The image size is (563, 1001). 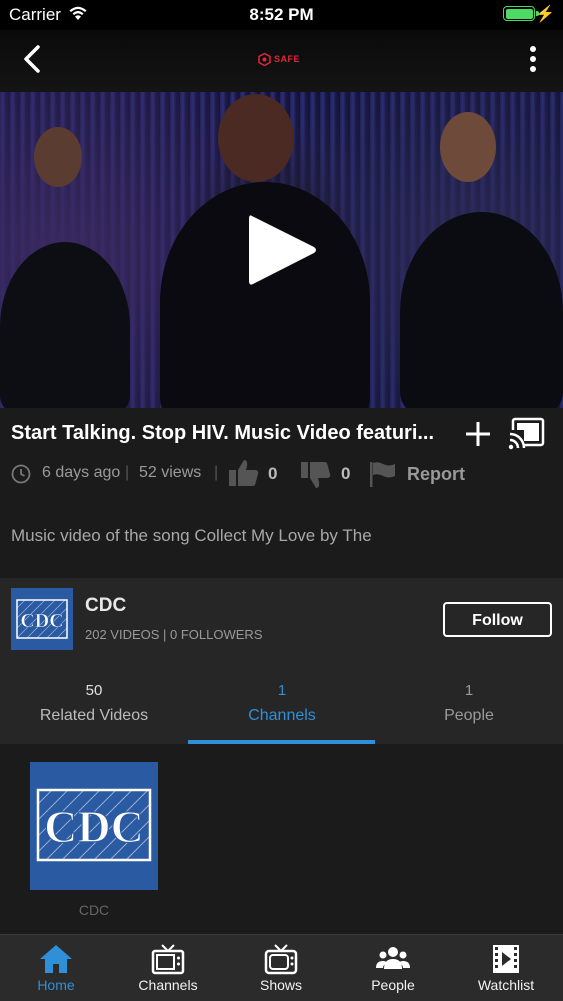 What do you see at coordinates (545, 14) in the screenshot?
I see `charging-icon: ⚡` at bounding box center [545, 14].